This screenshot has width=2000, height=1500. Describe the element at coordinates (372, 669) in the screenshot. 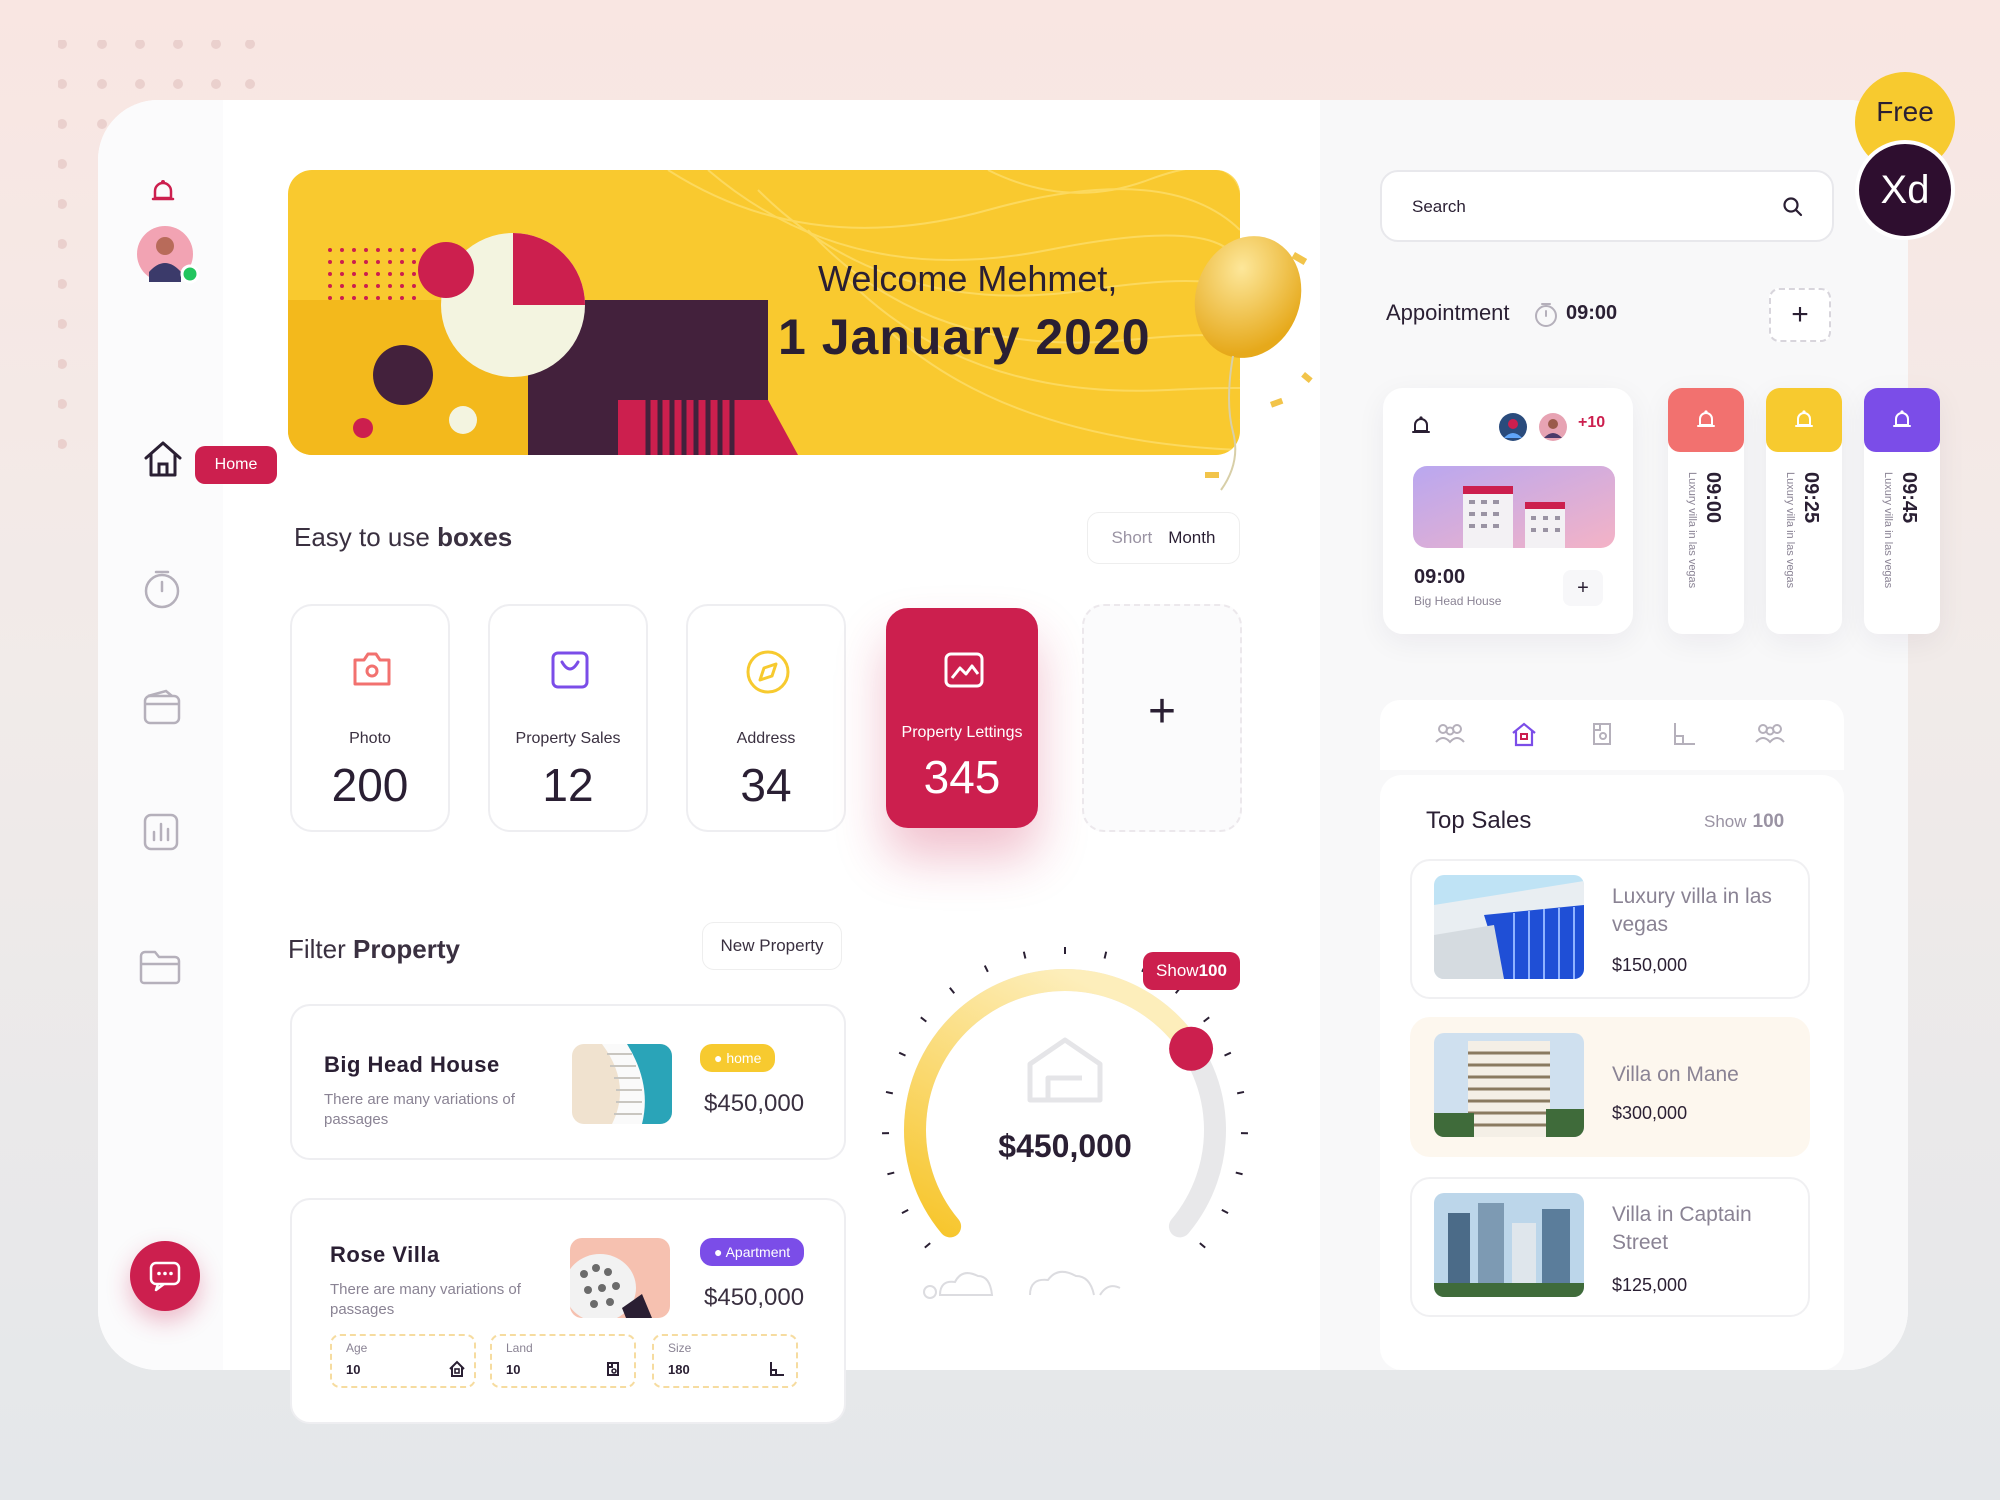

I see `camera-icon` at that location.